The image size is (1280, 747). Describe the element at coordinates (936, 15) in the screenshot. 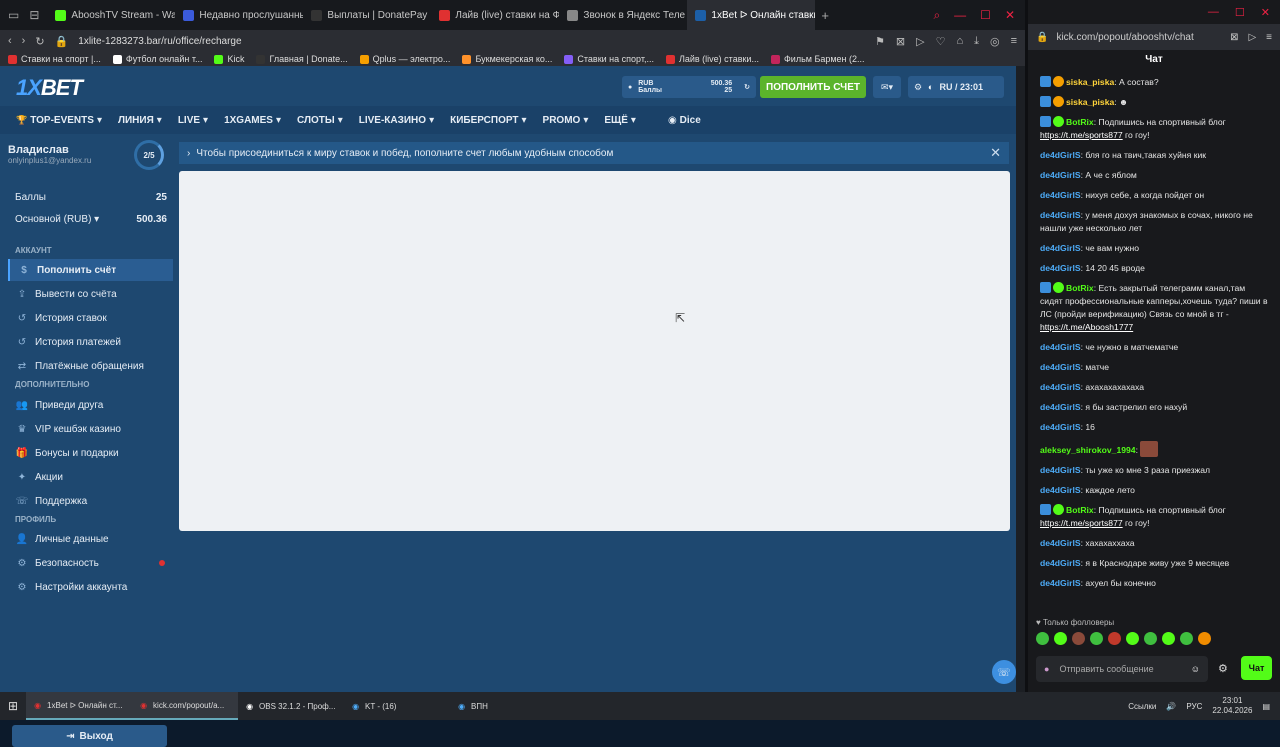

I see `search-icon: ⌕` at that location.